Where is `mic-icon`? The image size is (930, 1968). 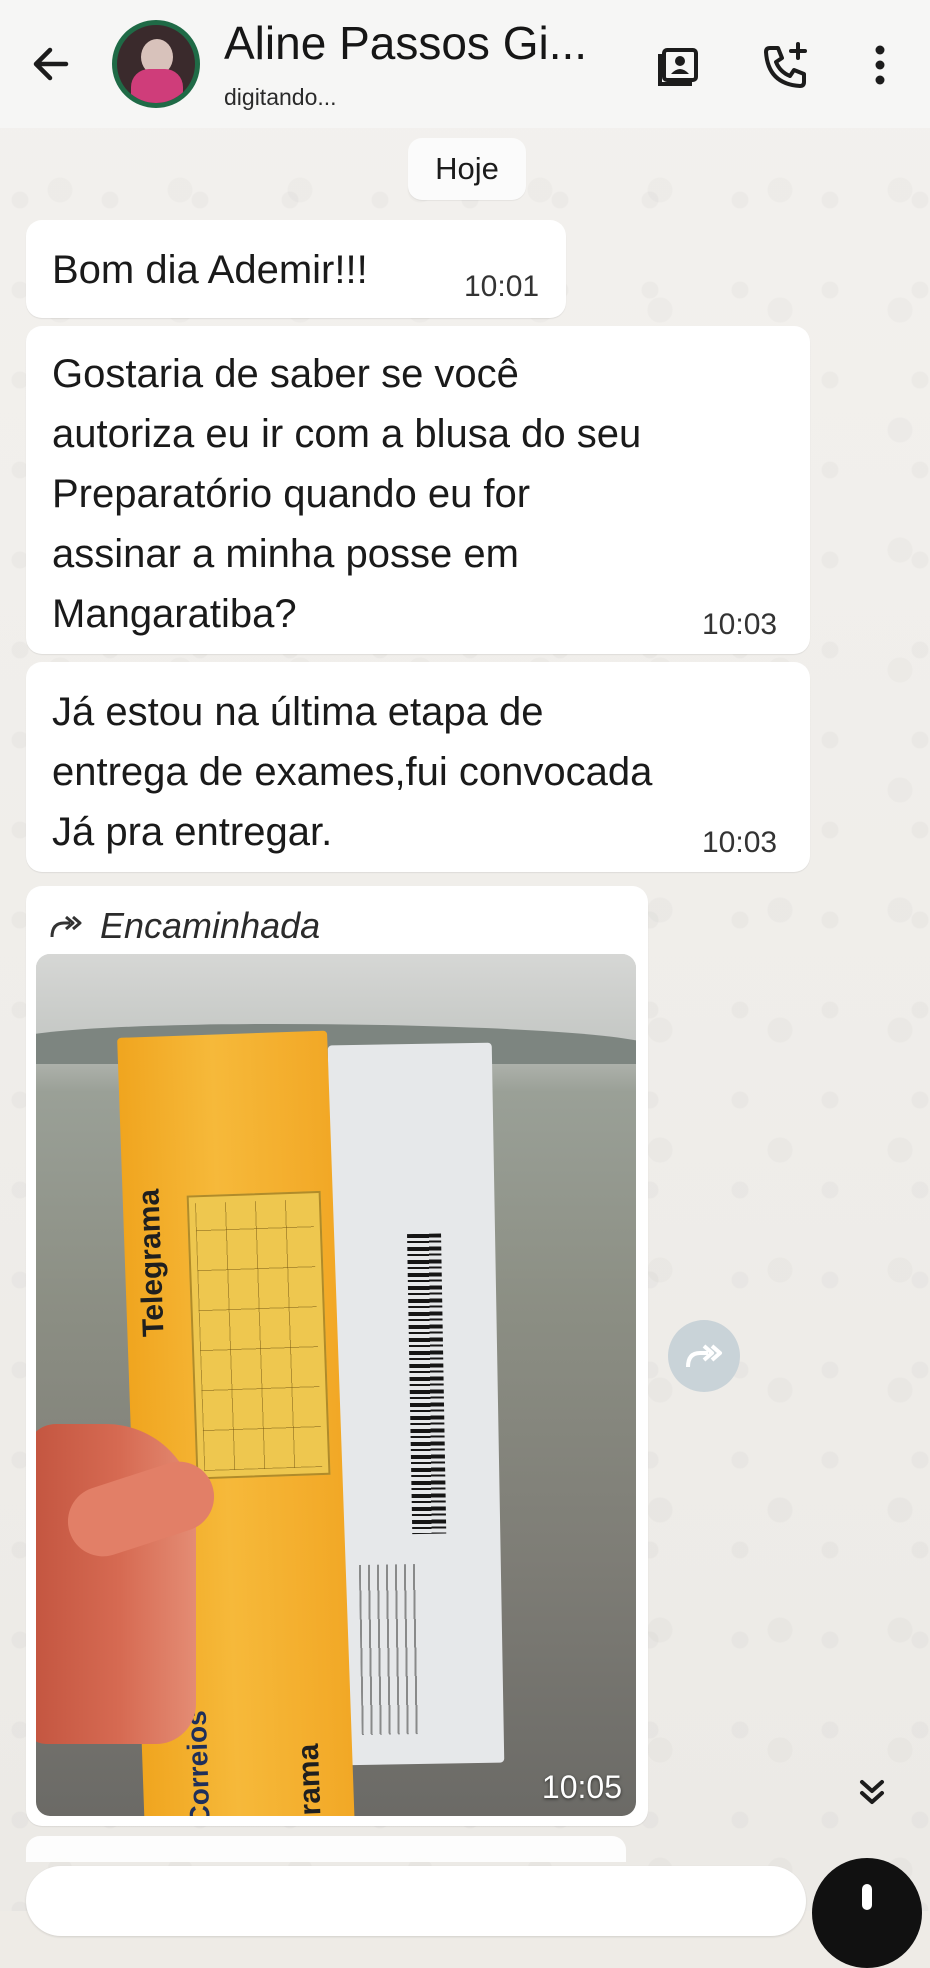
mic-icon is located at coordinates (867, 1897).